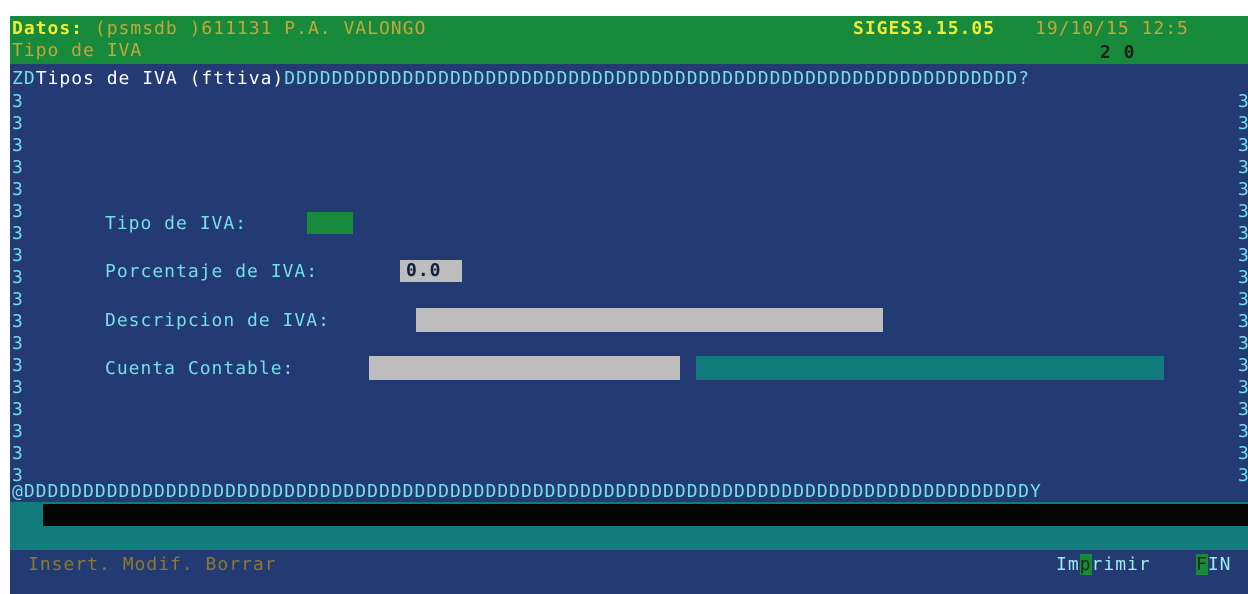  What do you see at coordinates (136, 28) in the screenshot?
I see `database-name: (psmsdb` at bounding box center [136, 28].